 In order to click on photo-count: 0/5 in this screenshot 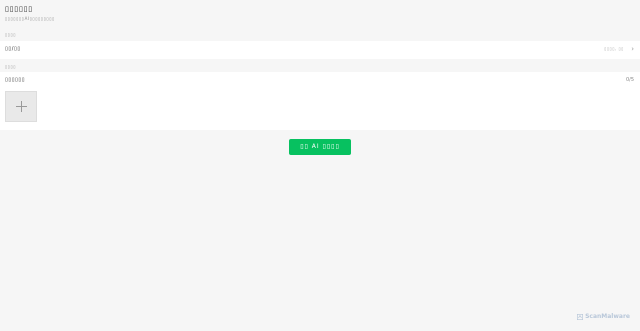, I will do `click(629, 80)`.